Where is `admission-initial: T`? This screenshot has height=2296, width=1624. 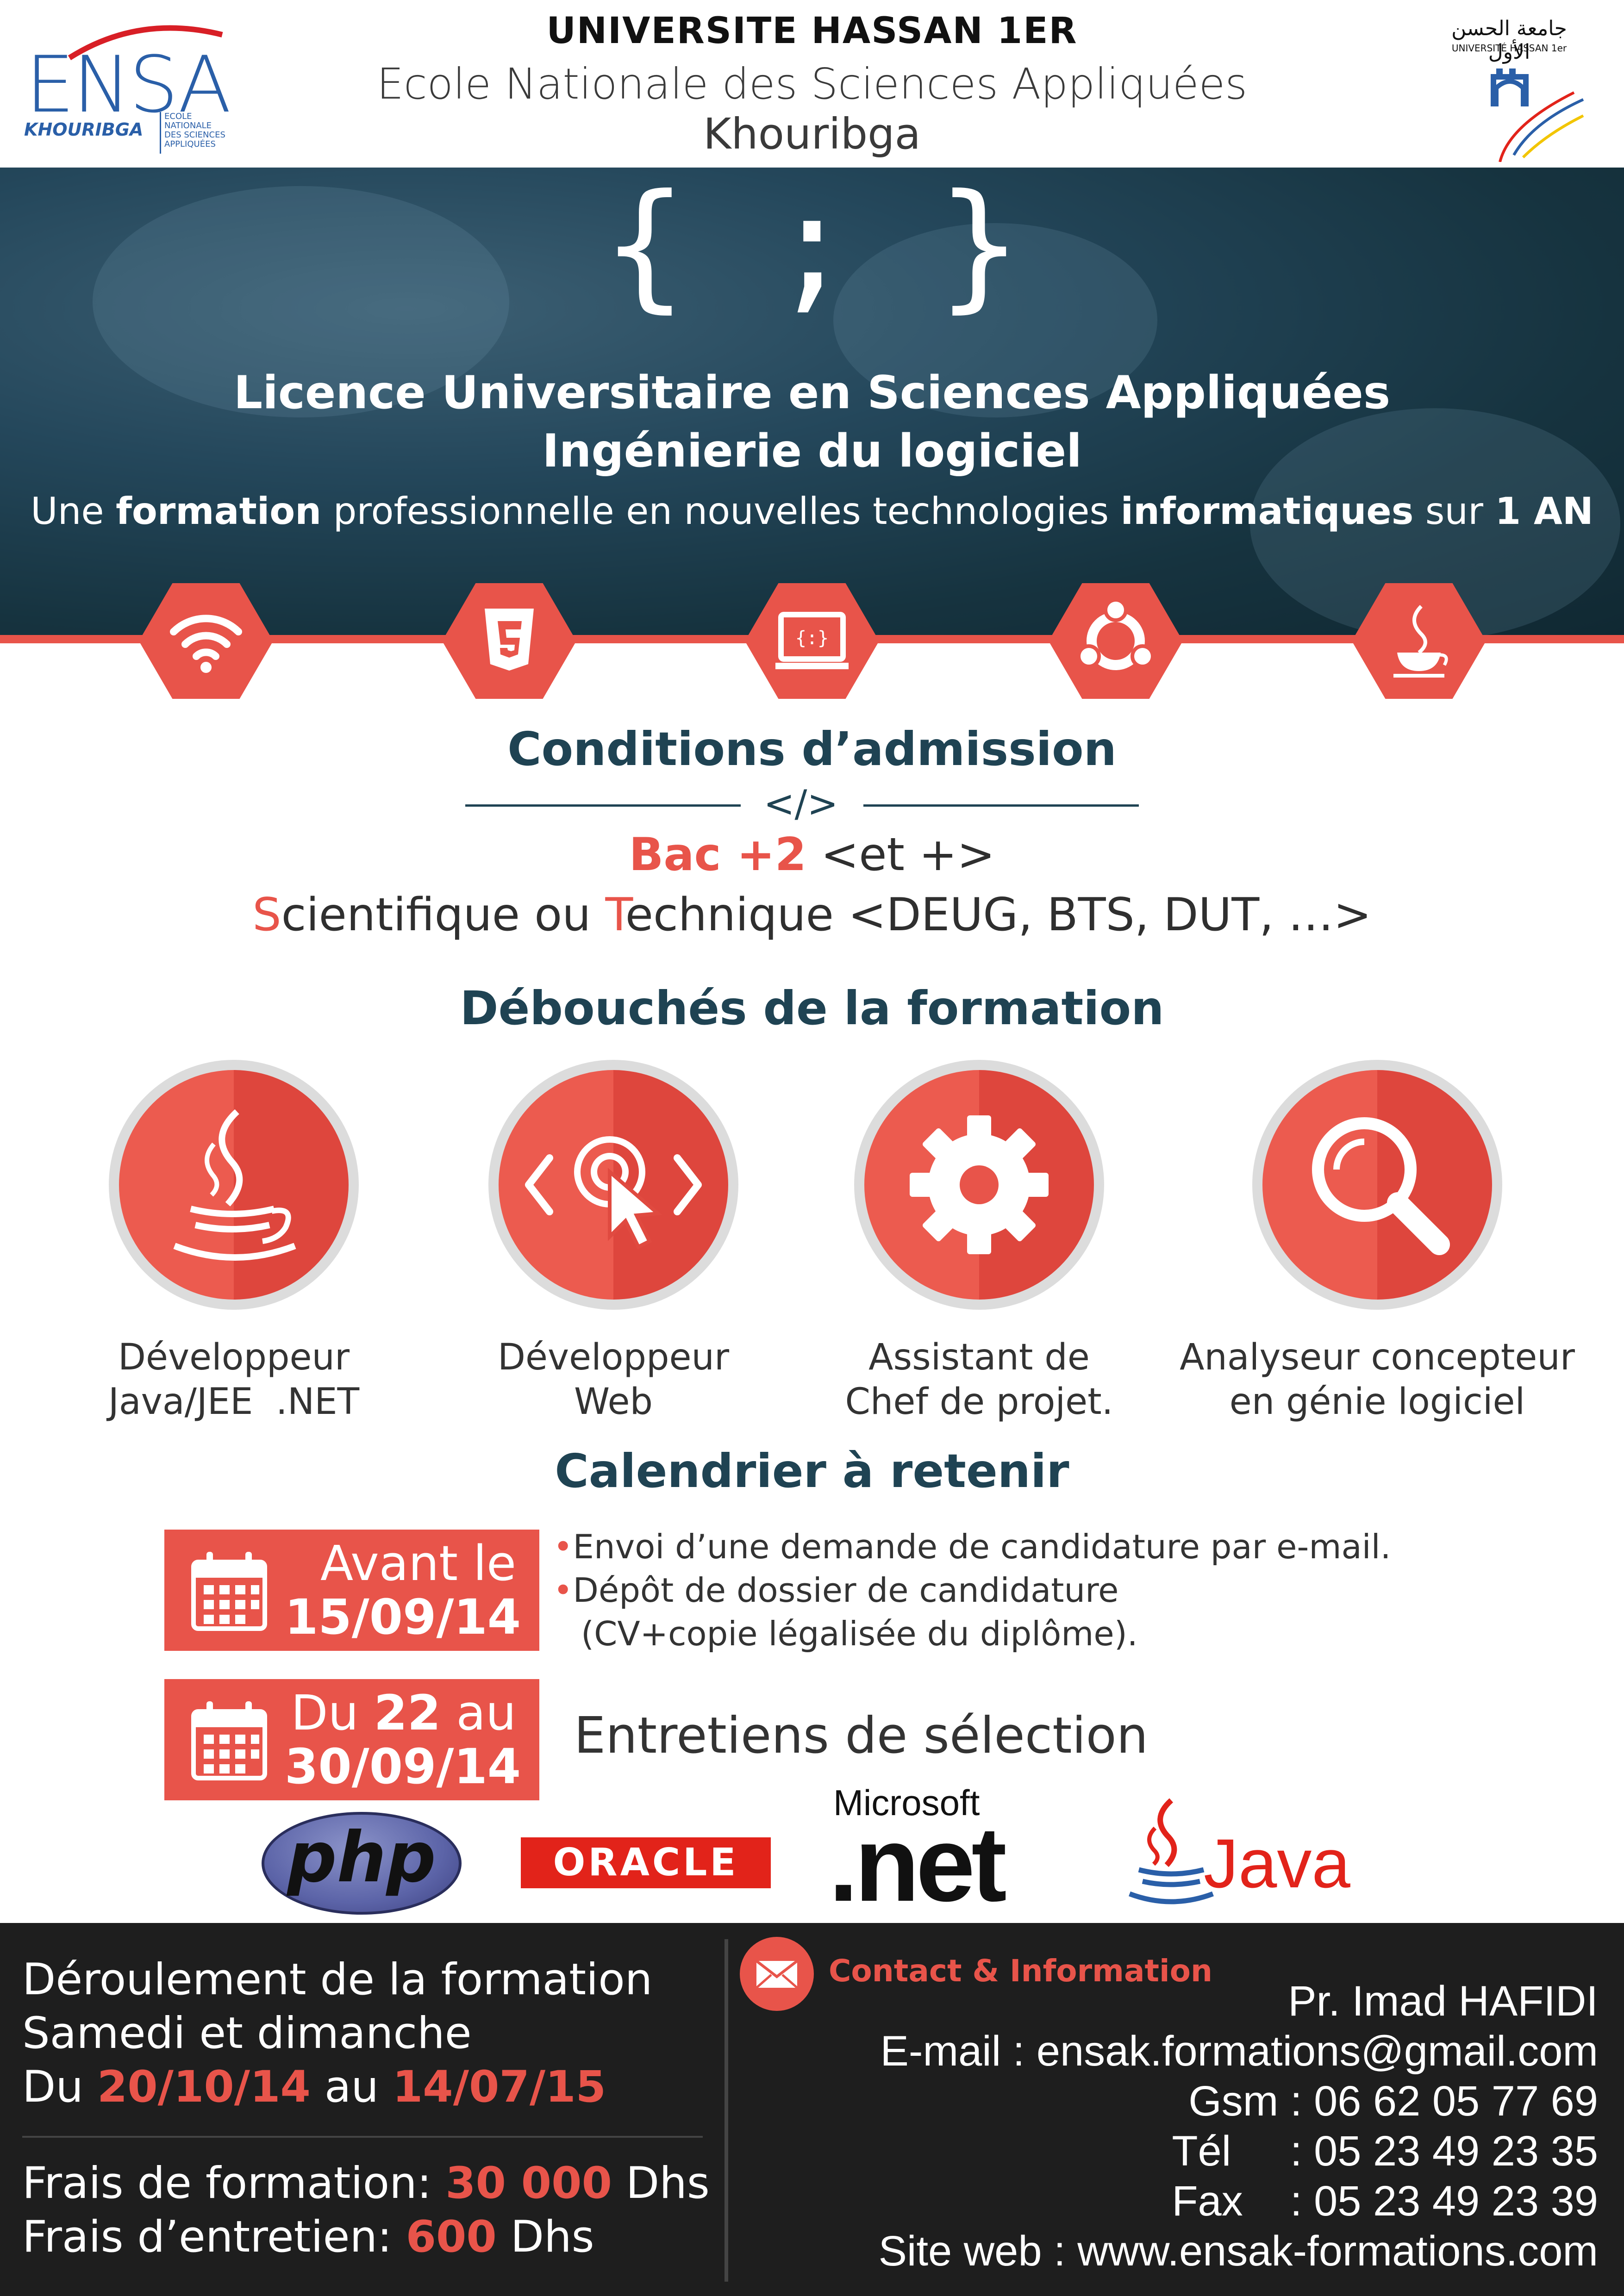 admission-initial: T is located at coordinates (615, 915).